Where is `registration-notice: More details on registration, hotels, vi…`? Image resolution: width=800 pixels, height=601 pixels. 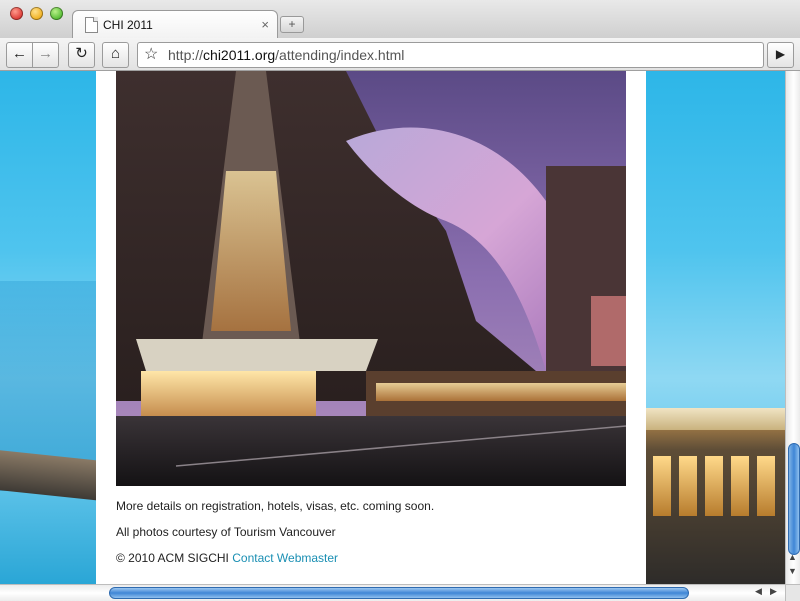 registration-notice: More details on registration, hotels, vi… is located at coordinates (275, 506).